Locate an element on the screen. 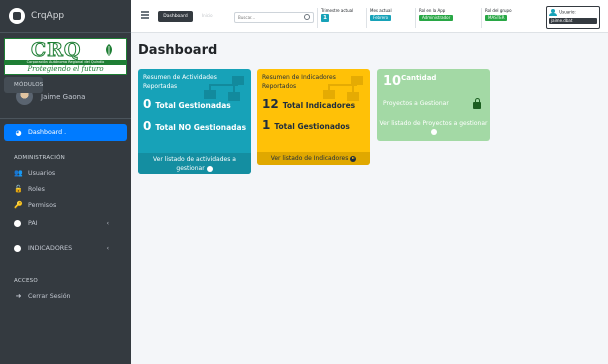 This screenshot has height=364, width=608. sidebar-item-label: PAI is located at coordinates (33, 223).